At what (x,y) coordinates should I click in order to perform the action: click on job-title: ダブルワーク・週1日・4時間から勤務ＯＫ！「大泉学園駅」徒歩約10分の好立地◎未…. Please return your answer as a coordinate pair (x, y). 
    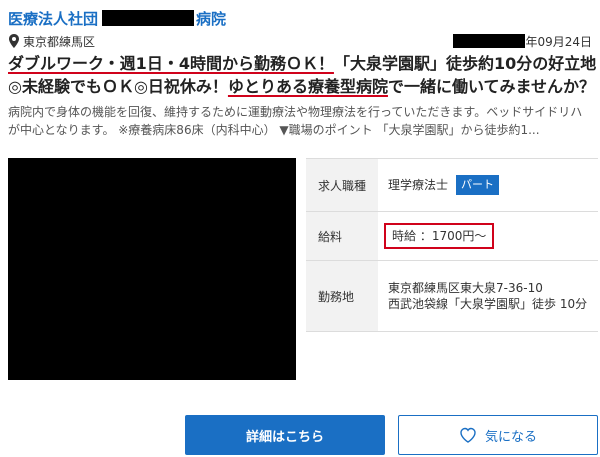
    Looking at the image, I should click on (303, 75).